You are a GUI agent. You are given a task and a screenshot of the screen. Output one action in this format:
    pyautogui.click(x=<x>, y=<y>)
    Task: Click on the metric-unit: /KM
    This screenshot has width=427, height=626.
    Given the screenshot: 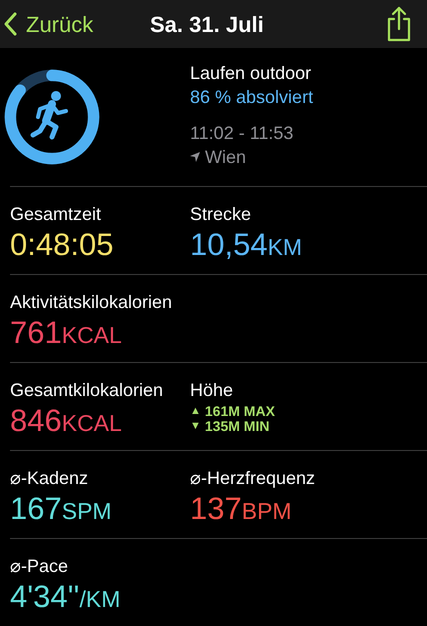 What is the action you would take?
    pyautogui.click(x=99, y=599)
    